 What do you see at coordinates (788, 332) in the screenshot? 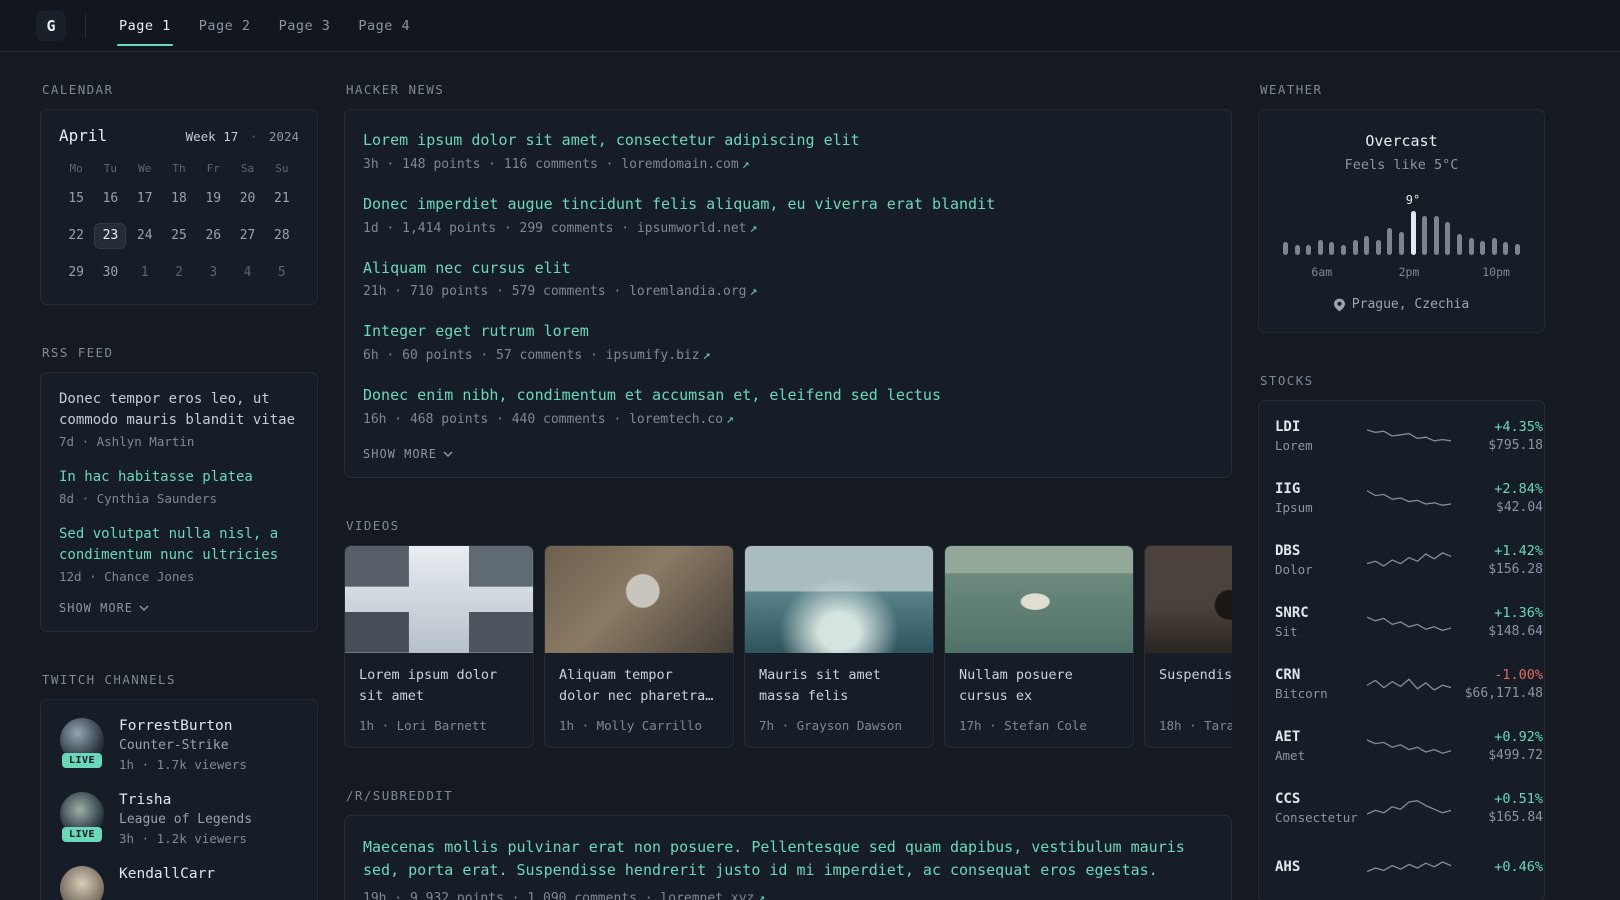
I see `hn-item-title: Integer eget rutrum lorem` at bounding box center [788, 332].